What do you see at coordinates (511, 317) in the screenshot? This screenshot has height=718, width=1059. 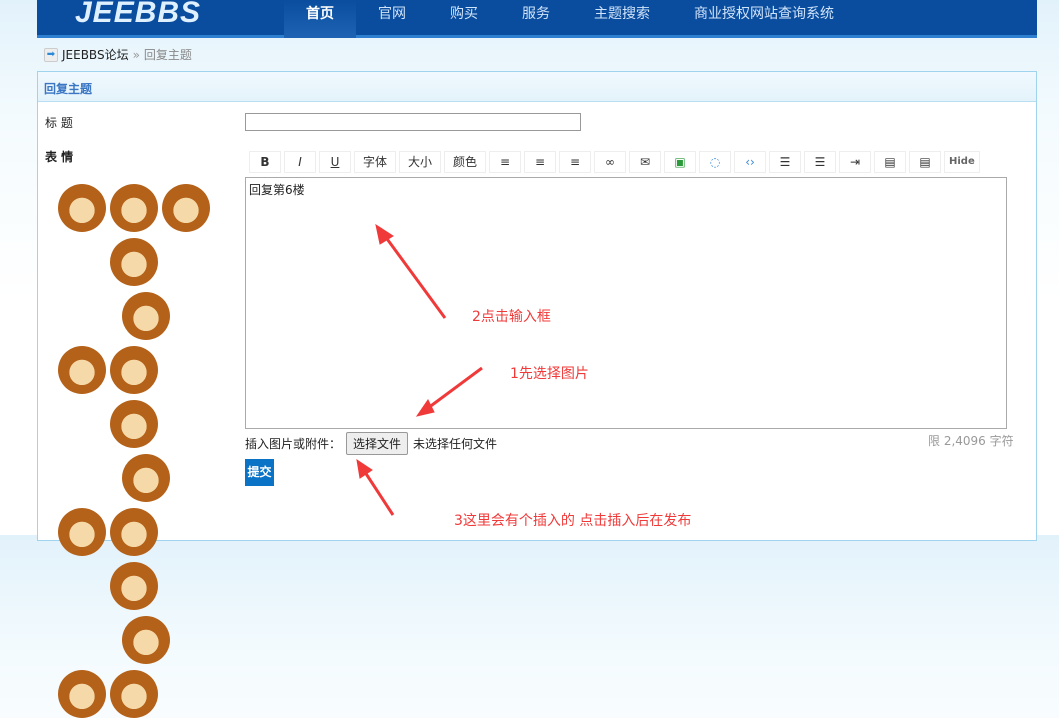 I see `note-2: 2点击输入框` at bounding box center [511, 317].